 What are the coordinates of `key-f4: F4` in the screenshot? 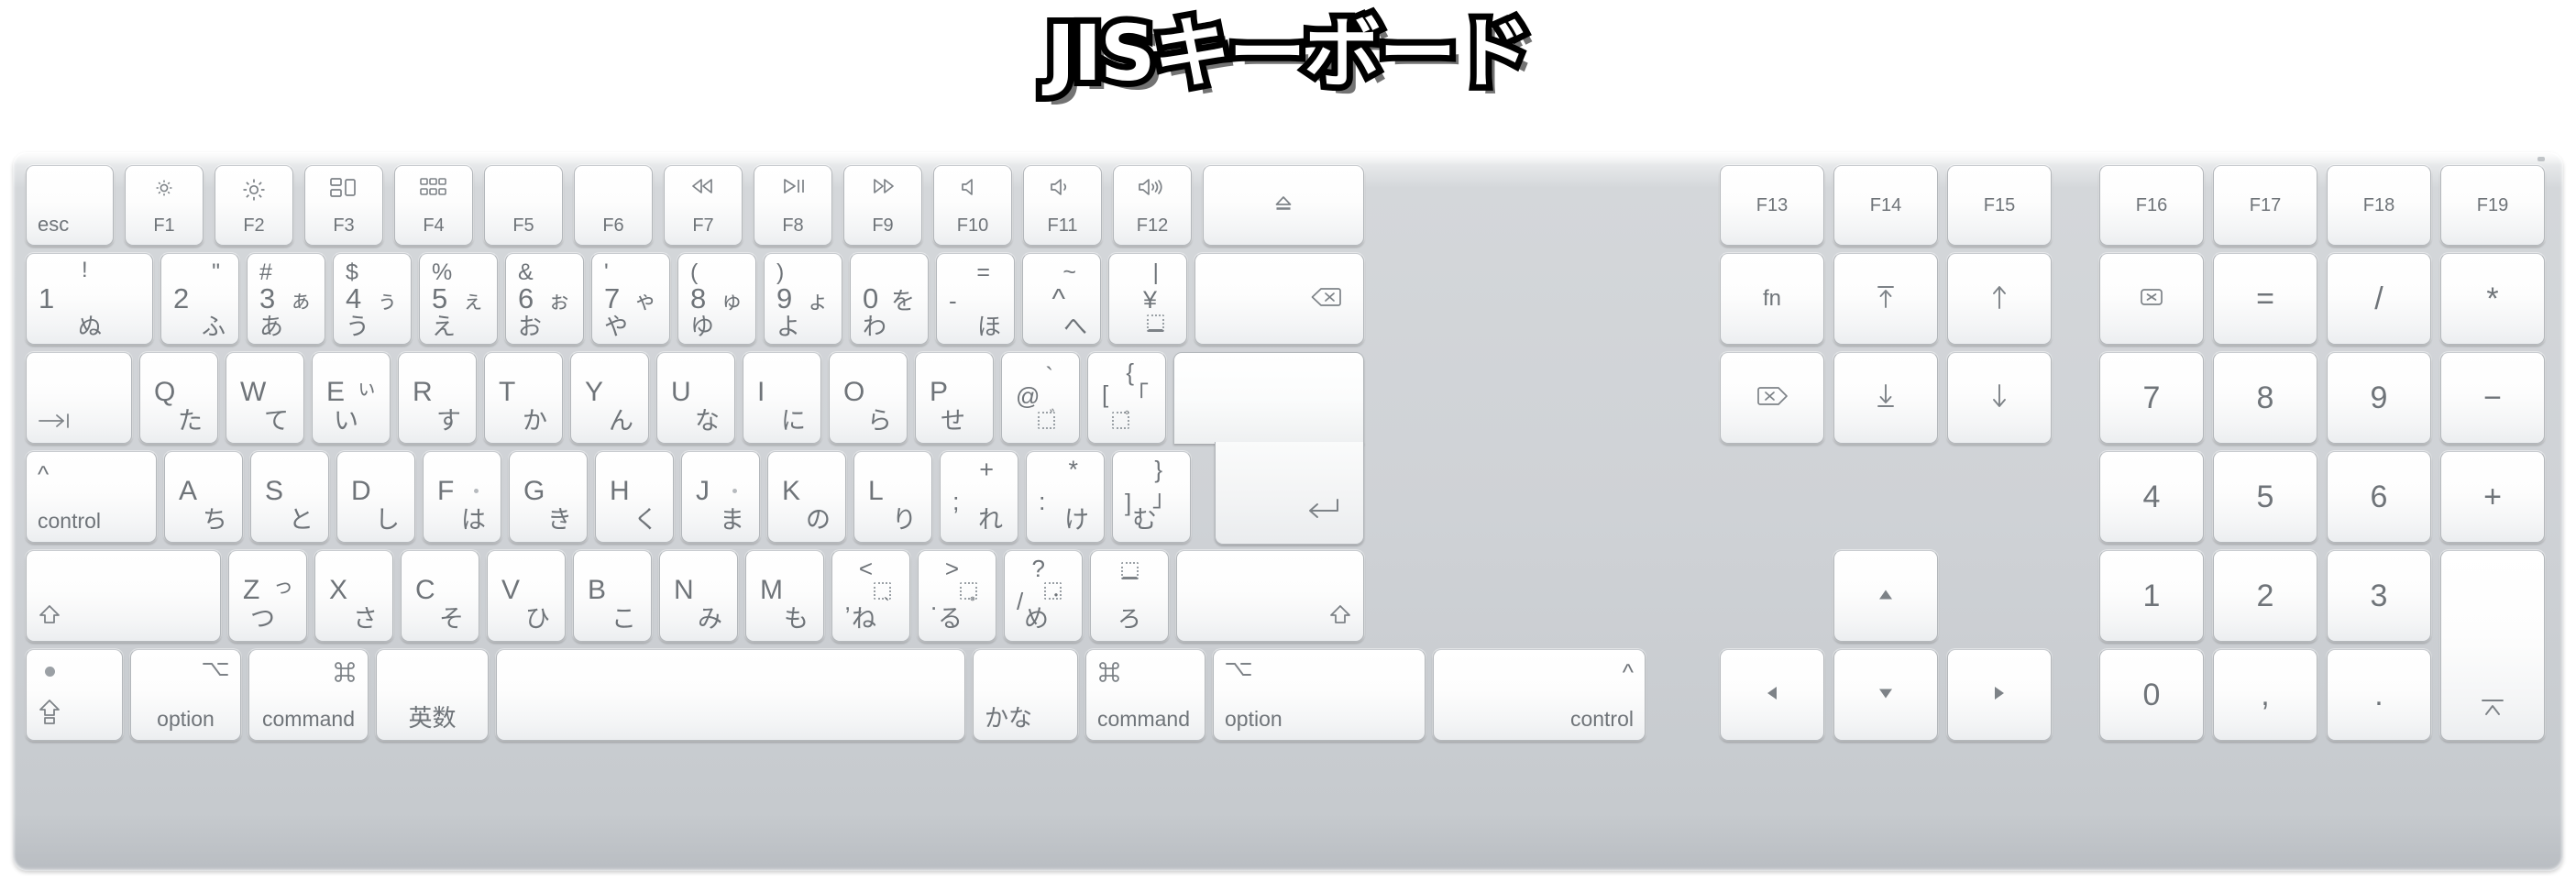 It's located at (433, 205).